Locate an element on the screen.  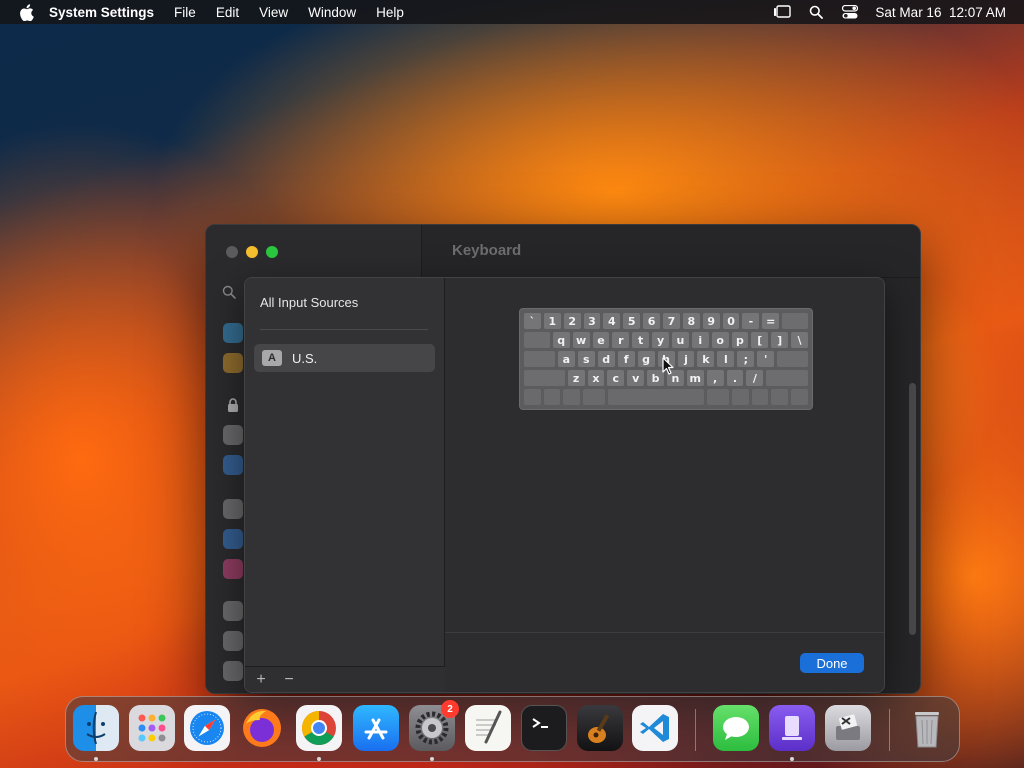
keyboard-key: / is located at coordinates (755, 378).